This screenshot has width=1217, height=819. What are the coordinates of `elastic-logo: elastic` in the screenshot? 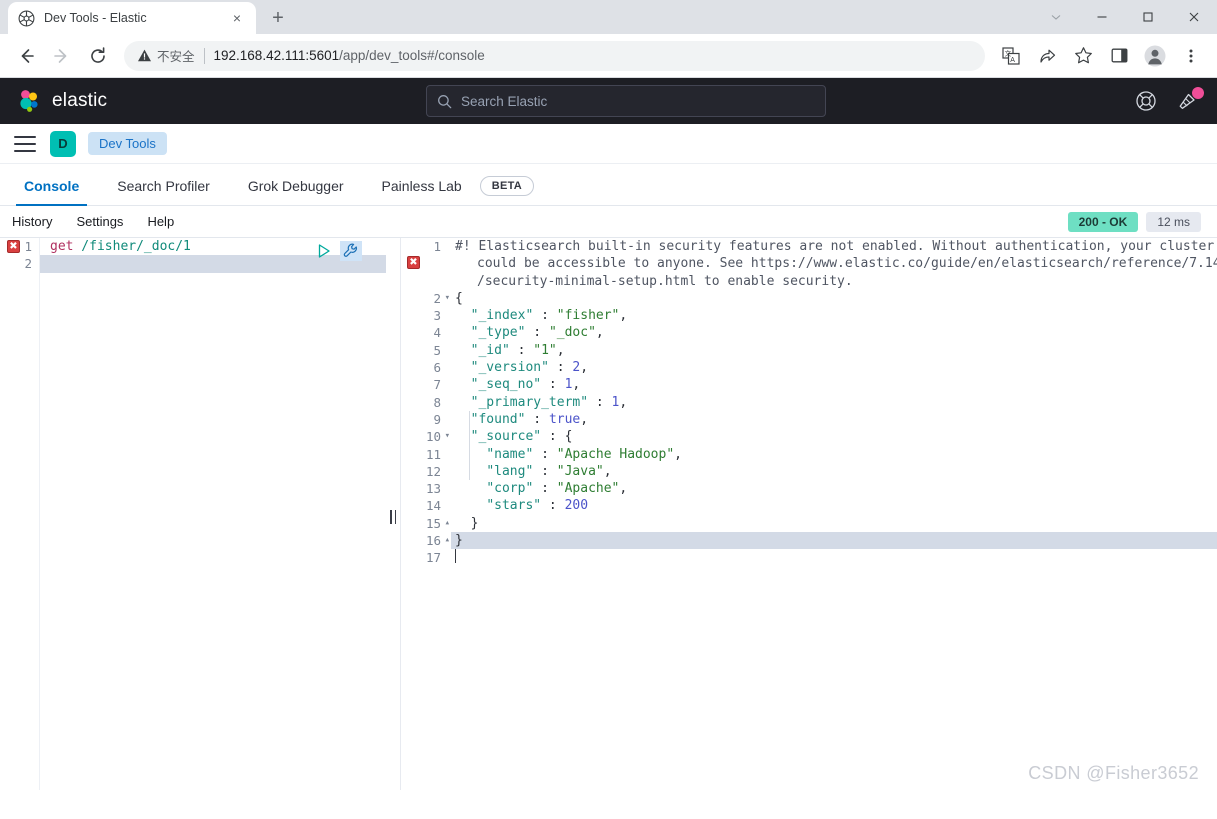 It's located at (61, 101).